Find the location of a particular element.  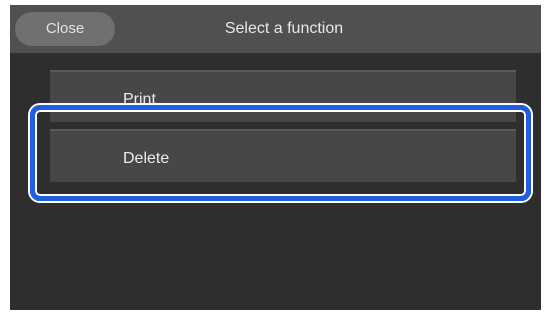

menu-item-delete: Delete is located at coordinates (283, 155).